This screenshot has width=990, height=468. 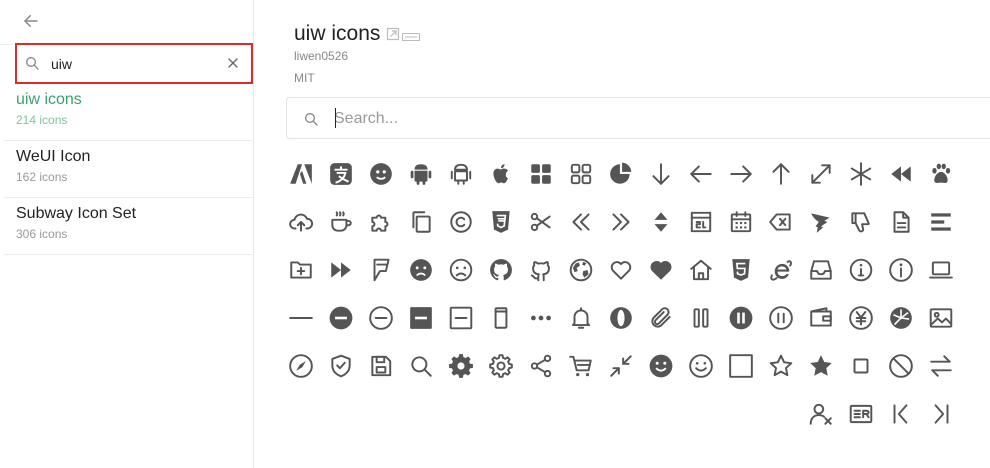 I want to click on sort-icon, so click(x=661, y=222).